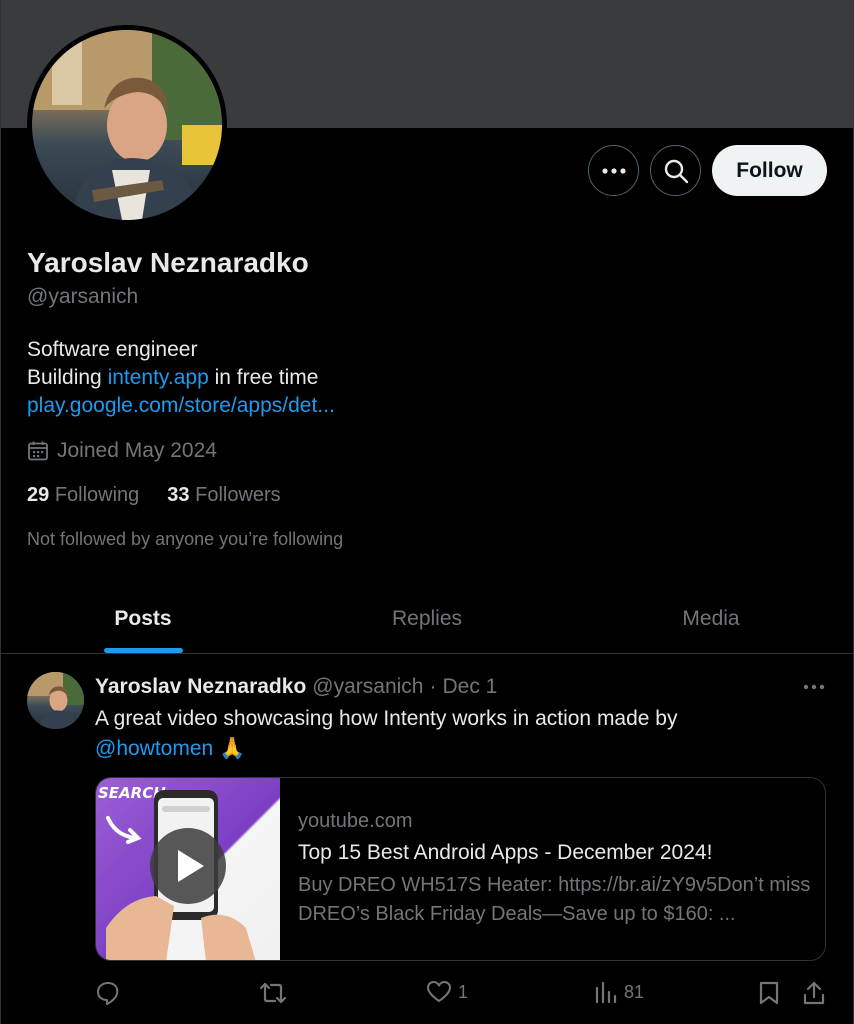 This screenshot has width=854, height=1024. What do you see at coordinates (154, 495) in the screenshot?
I see `follow-stats: 29 Following 33 Followers` at bounding box center [154, 495].